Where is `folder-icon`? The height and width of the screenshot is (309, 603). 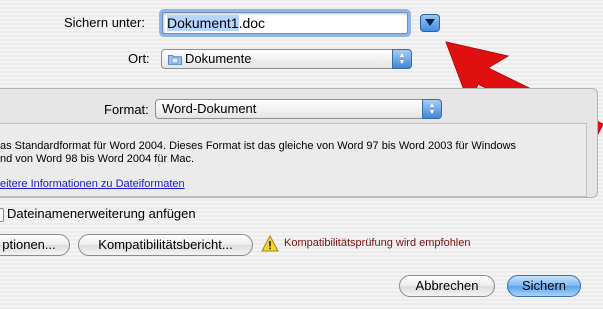
folder-icon is located at coordinates (175, 61).